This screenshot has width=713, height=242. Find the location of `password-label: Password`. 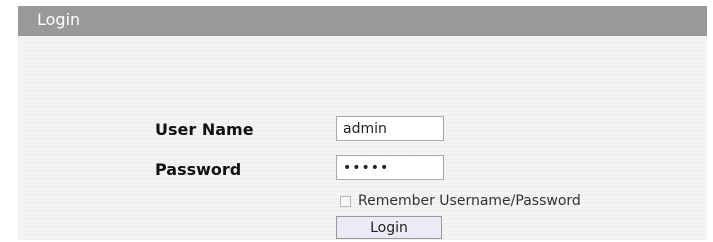

password-label: Password is located at coordinates (198, 169).